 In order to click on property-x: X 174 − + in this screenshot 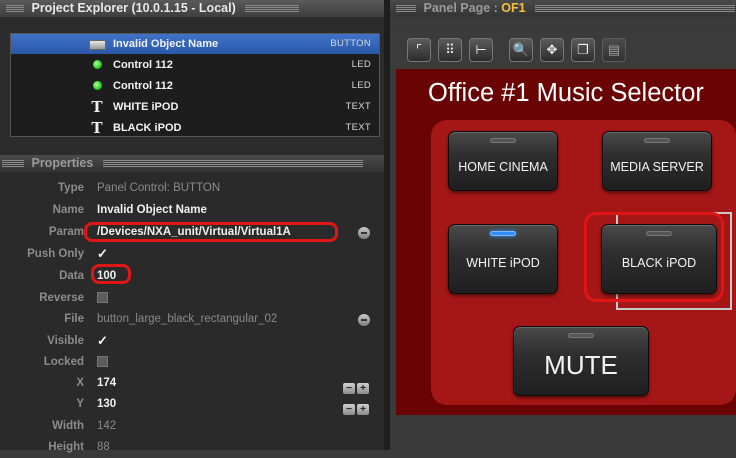, I will do `click(192, 383)`.